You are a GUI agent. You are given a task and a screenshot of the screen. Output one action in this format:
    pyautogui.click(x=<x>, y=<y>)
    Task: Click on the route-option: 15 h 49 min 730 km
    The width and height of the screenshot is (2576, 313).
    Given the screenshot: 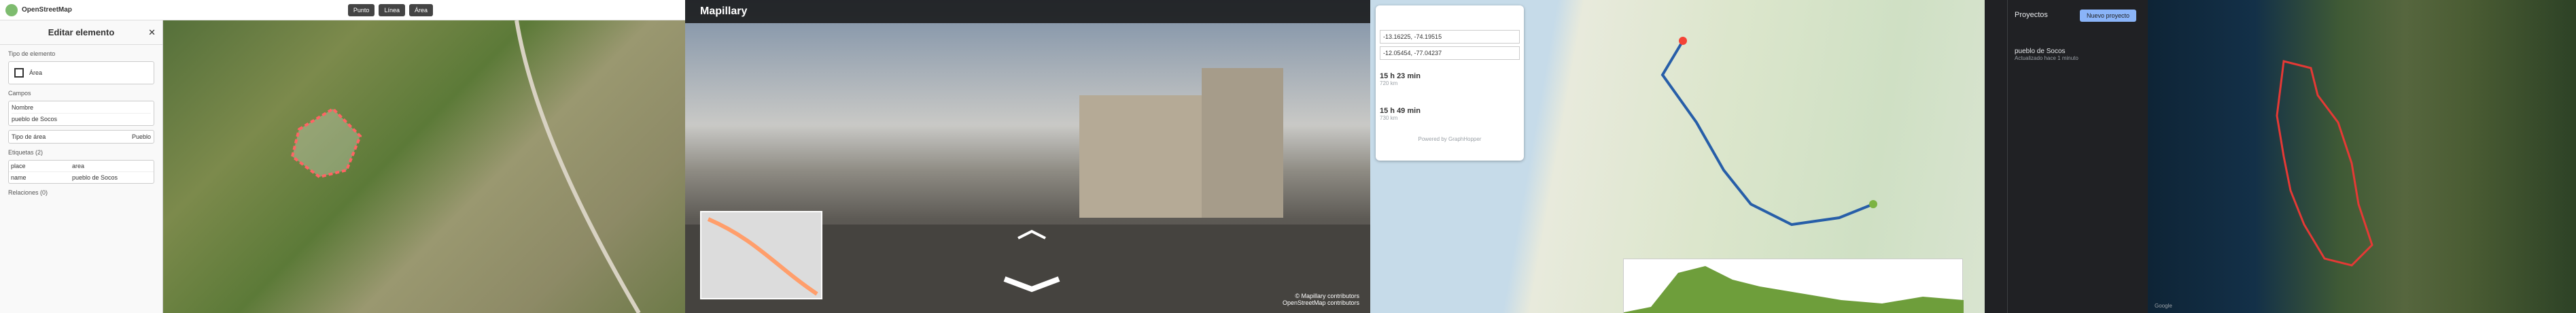 What is the action you would take?
    pyautogui.click(x=1450, y=114)
    